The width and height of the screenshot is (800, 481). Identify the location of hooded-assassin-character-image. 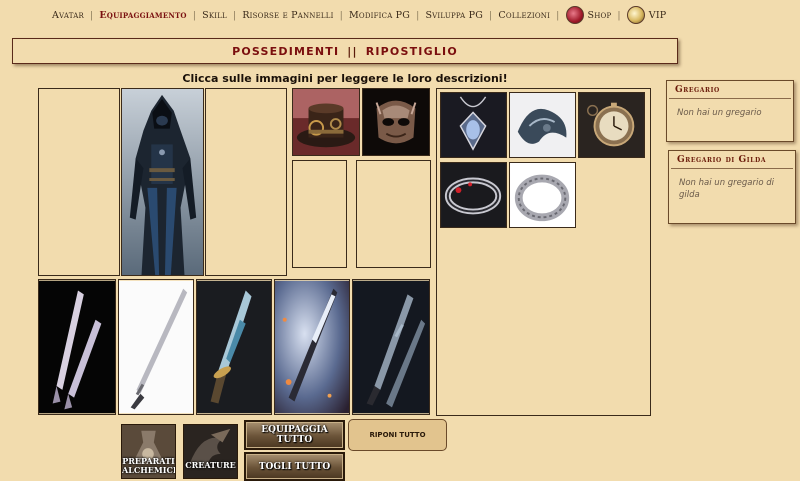
(162, 182).